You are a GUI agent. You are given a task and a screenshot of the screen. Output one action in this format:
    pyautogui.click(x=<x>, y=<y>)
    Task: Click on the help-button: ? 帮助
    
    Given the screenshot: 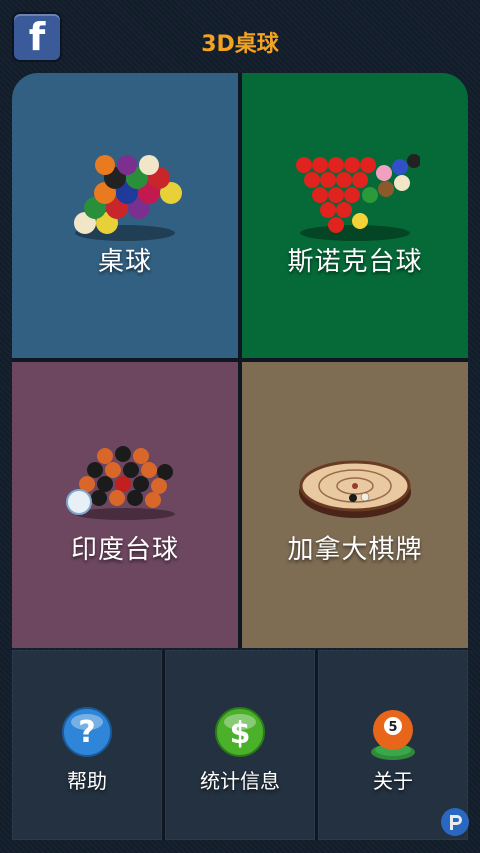 What is the action you would take?
    pyautogui.click(x=87, y=745)
    